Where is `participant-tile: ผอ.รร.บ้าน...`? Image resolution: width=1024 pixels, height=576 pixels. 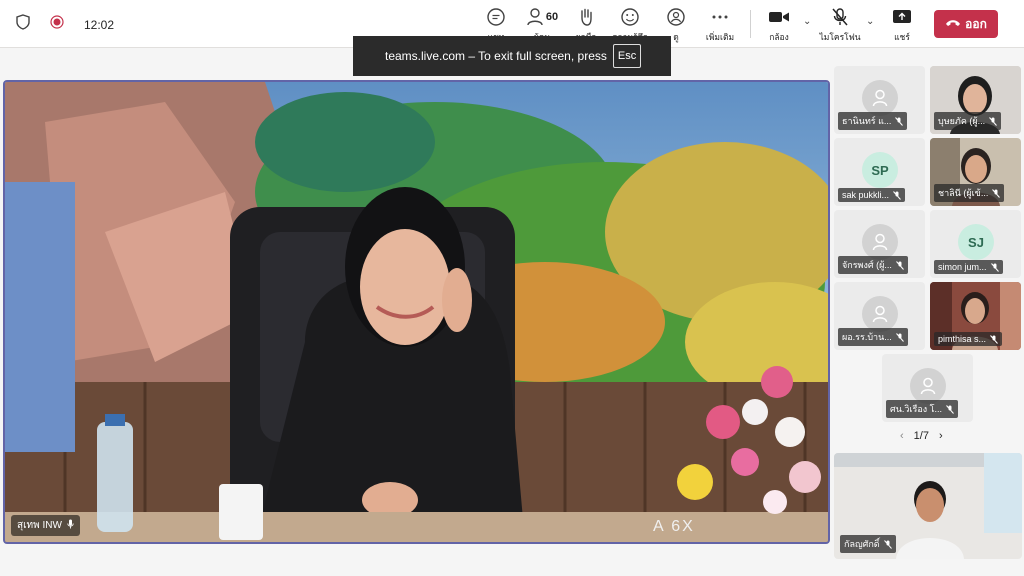
participant-tile: ผอ.รร.บ้าน... is located at coordinates (879, 316).